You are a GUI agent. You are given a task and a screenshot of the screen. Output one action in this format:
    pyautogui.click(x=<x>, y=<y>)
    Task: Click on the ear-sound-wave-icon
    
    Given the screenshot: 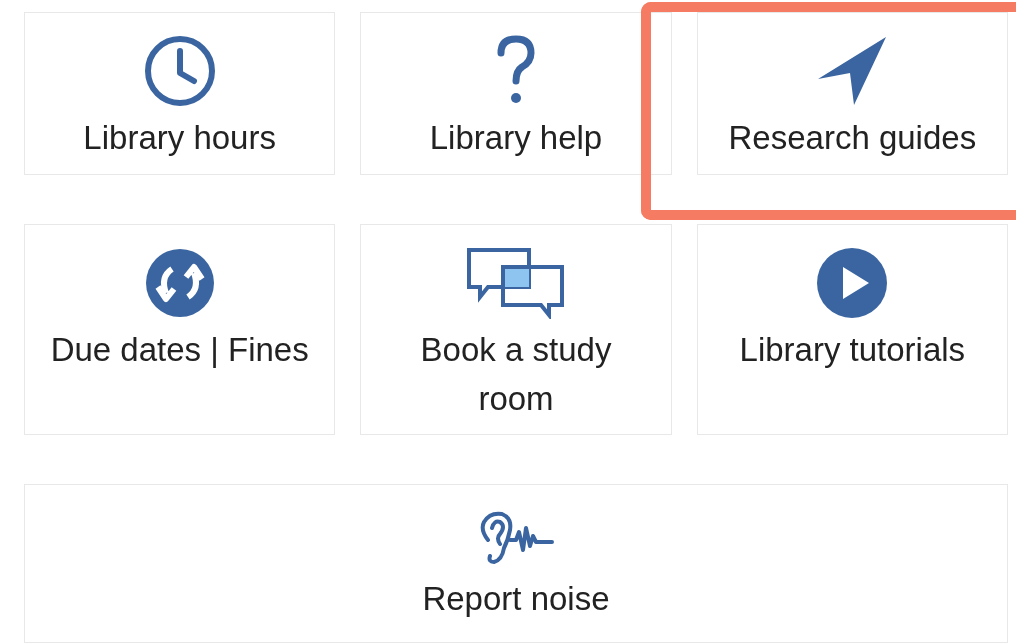 What is the action you would take?
    pyautogui.click(x=516, y=538)
    